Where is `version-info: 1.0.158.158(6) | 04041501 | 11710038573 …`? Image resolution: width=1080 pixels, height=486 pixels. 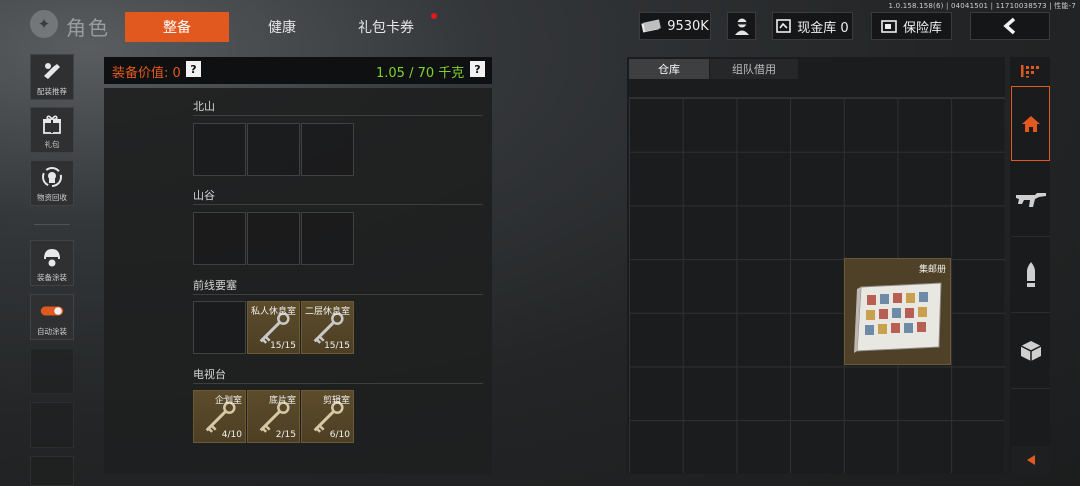
version-info: 1.0.158.158(6) | 04041501 | 11710038573 … is located at coordinates (982, 6).